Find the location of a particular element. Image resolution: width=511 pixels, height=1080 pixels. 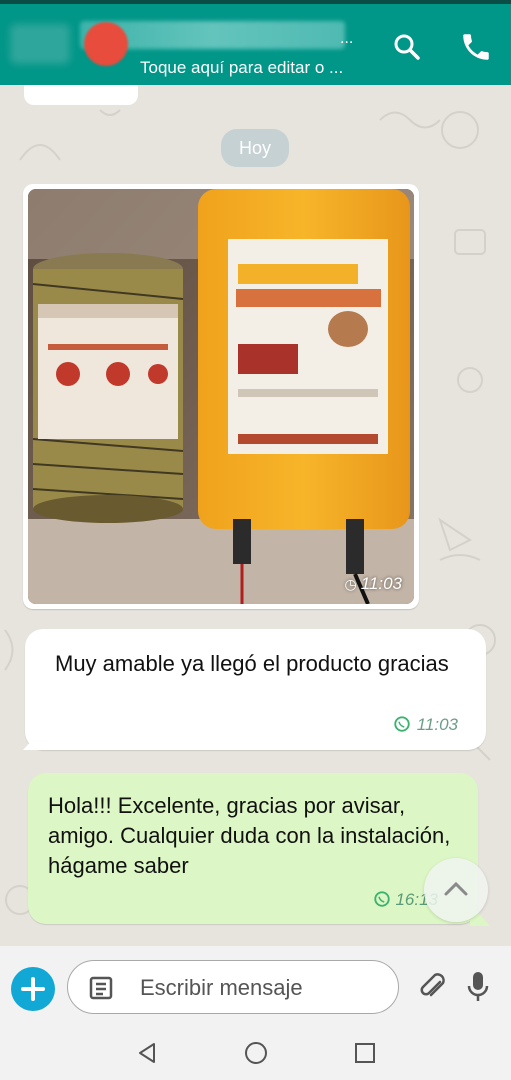

search-icon is located at coordinates (407, 47).